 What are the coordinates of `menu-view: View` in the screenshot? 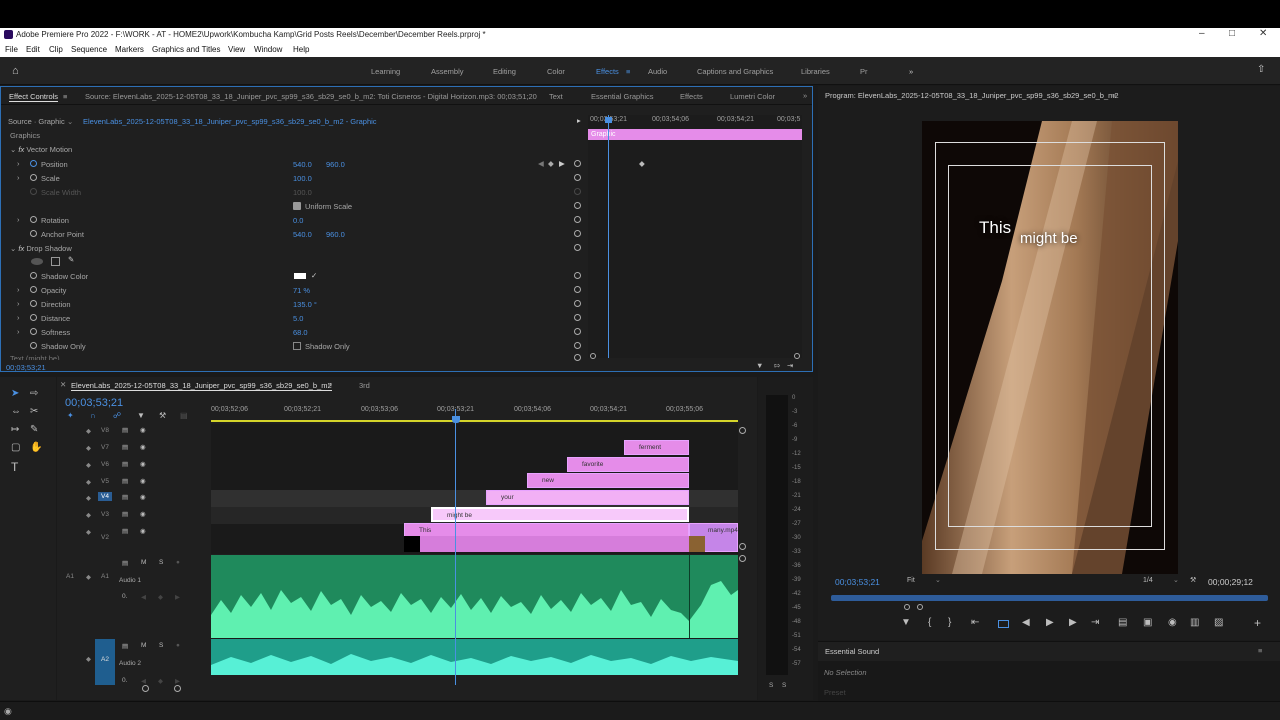 It's located at (236, 49).